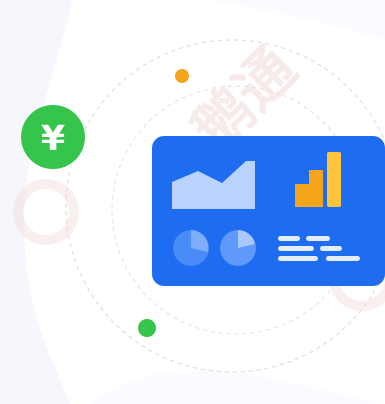 The height and width of the screenshot is (404, 385). I want to click on orange-dot, so click(182, 76).